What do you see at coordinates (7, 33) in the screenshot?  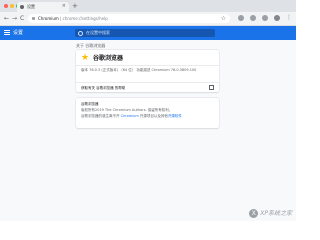 I see `hamburger-menu-icon` at bounding box center [7, 33].